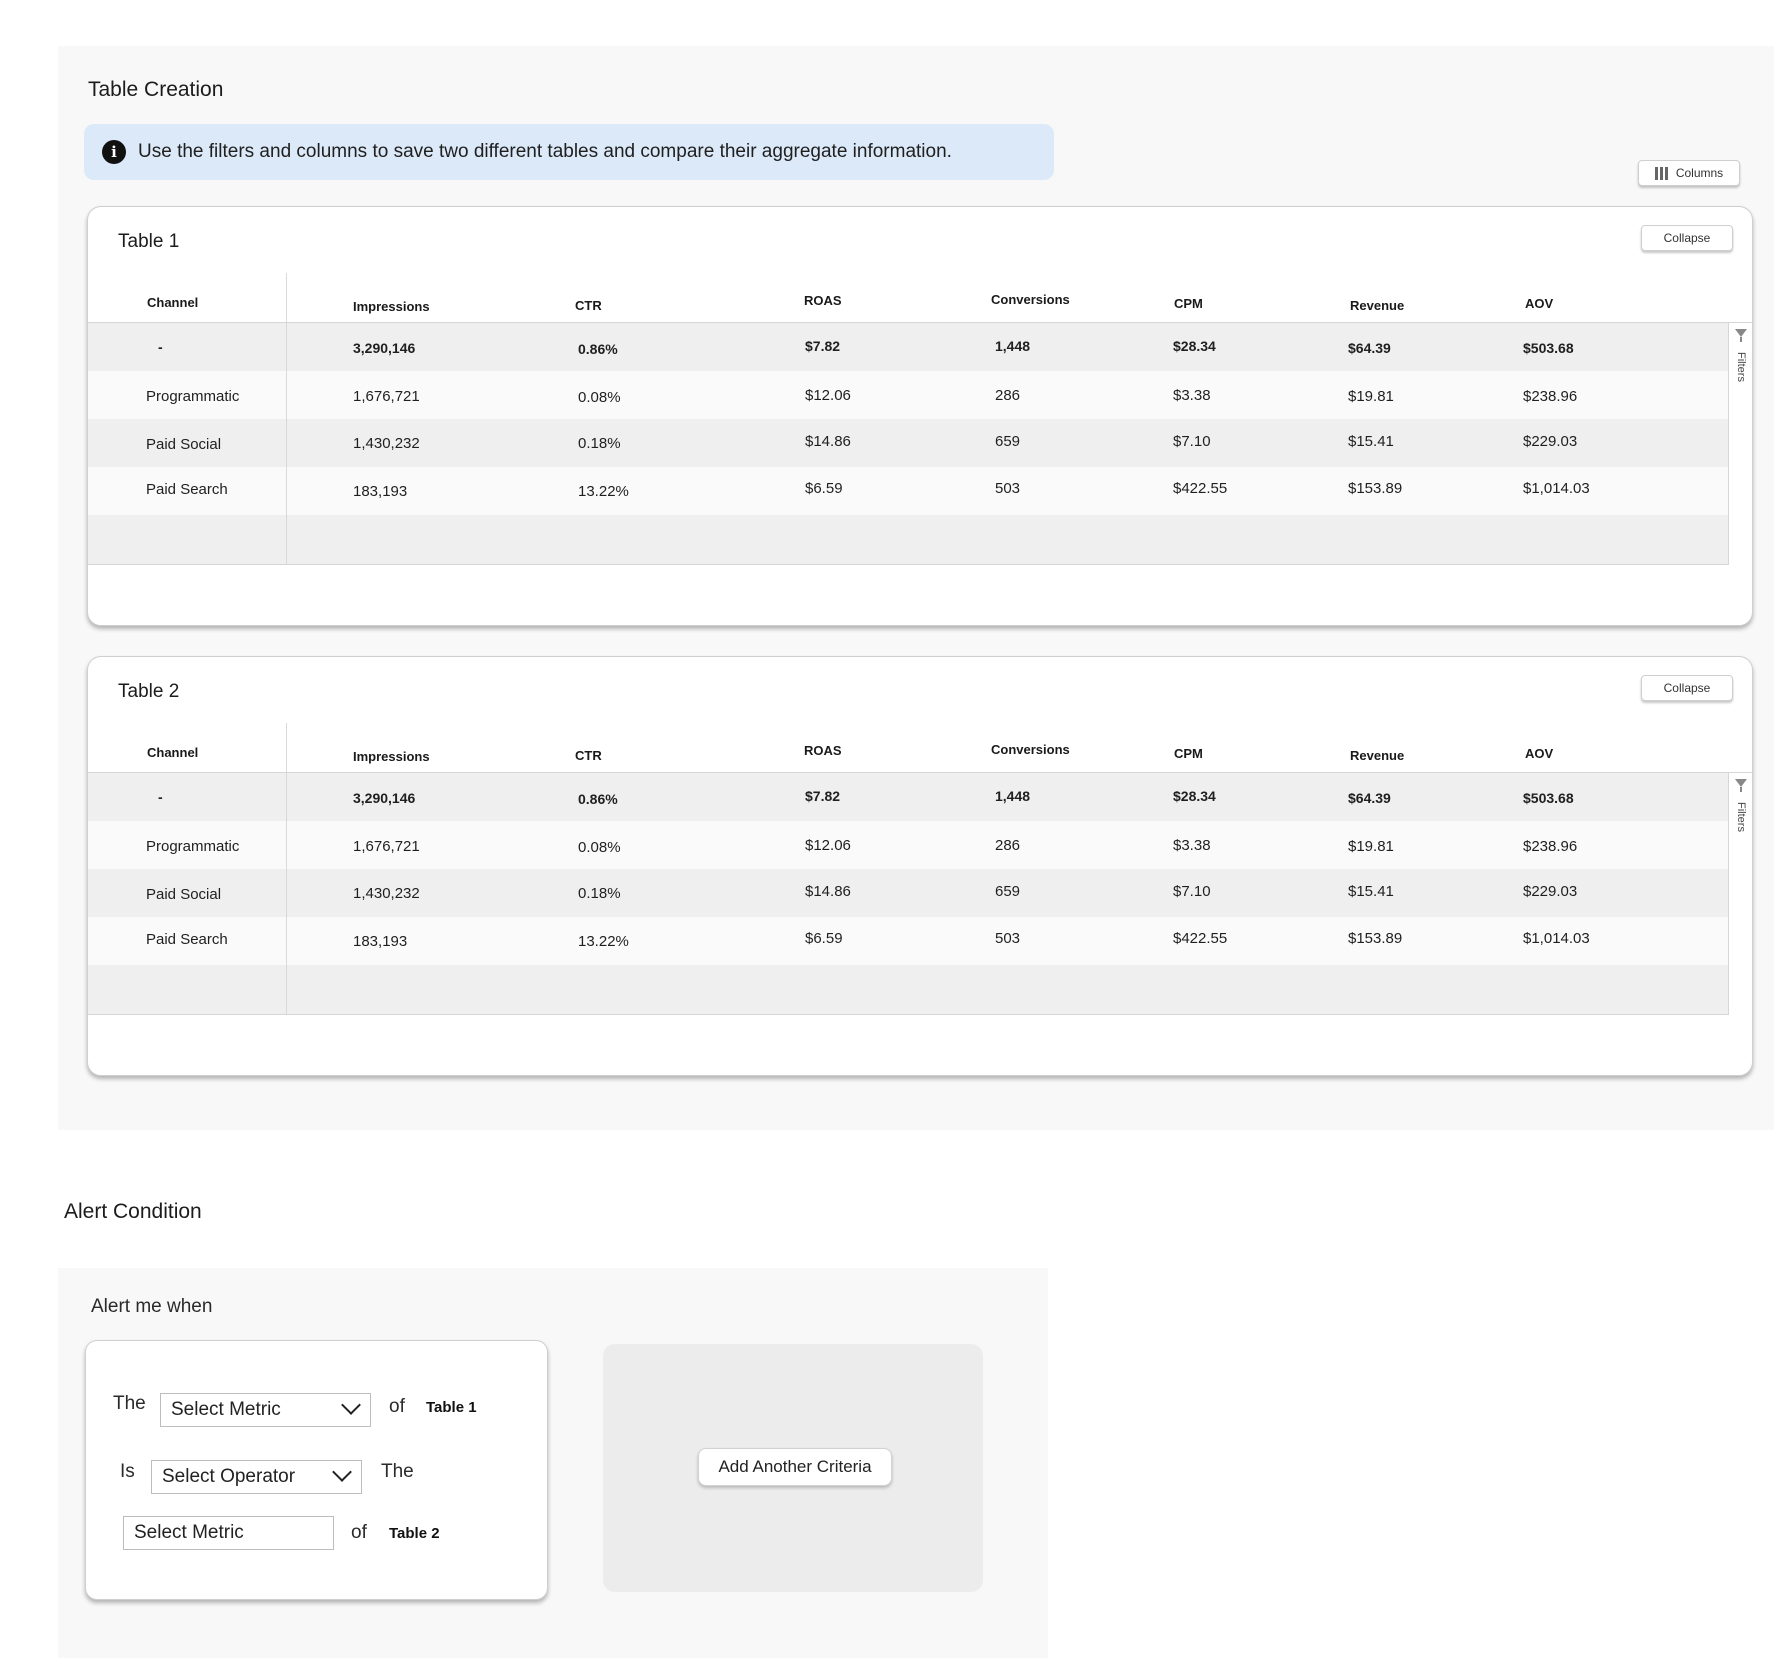 The image size is (1782, 1670). What do you see at coordinates (1013, 346) in the screenshot?
I see `table-cell: 1,448` at bounding box center [1013, 346].